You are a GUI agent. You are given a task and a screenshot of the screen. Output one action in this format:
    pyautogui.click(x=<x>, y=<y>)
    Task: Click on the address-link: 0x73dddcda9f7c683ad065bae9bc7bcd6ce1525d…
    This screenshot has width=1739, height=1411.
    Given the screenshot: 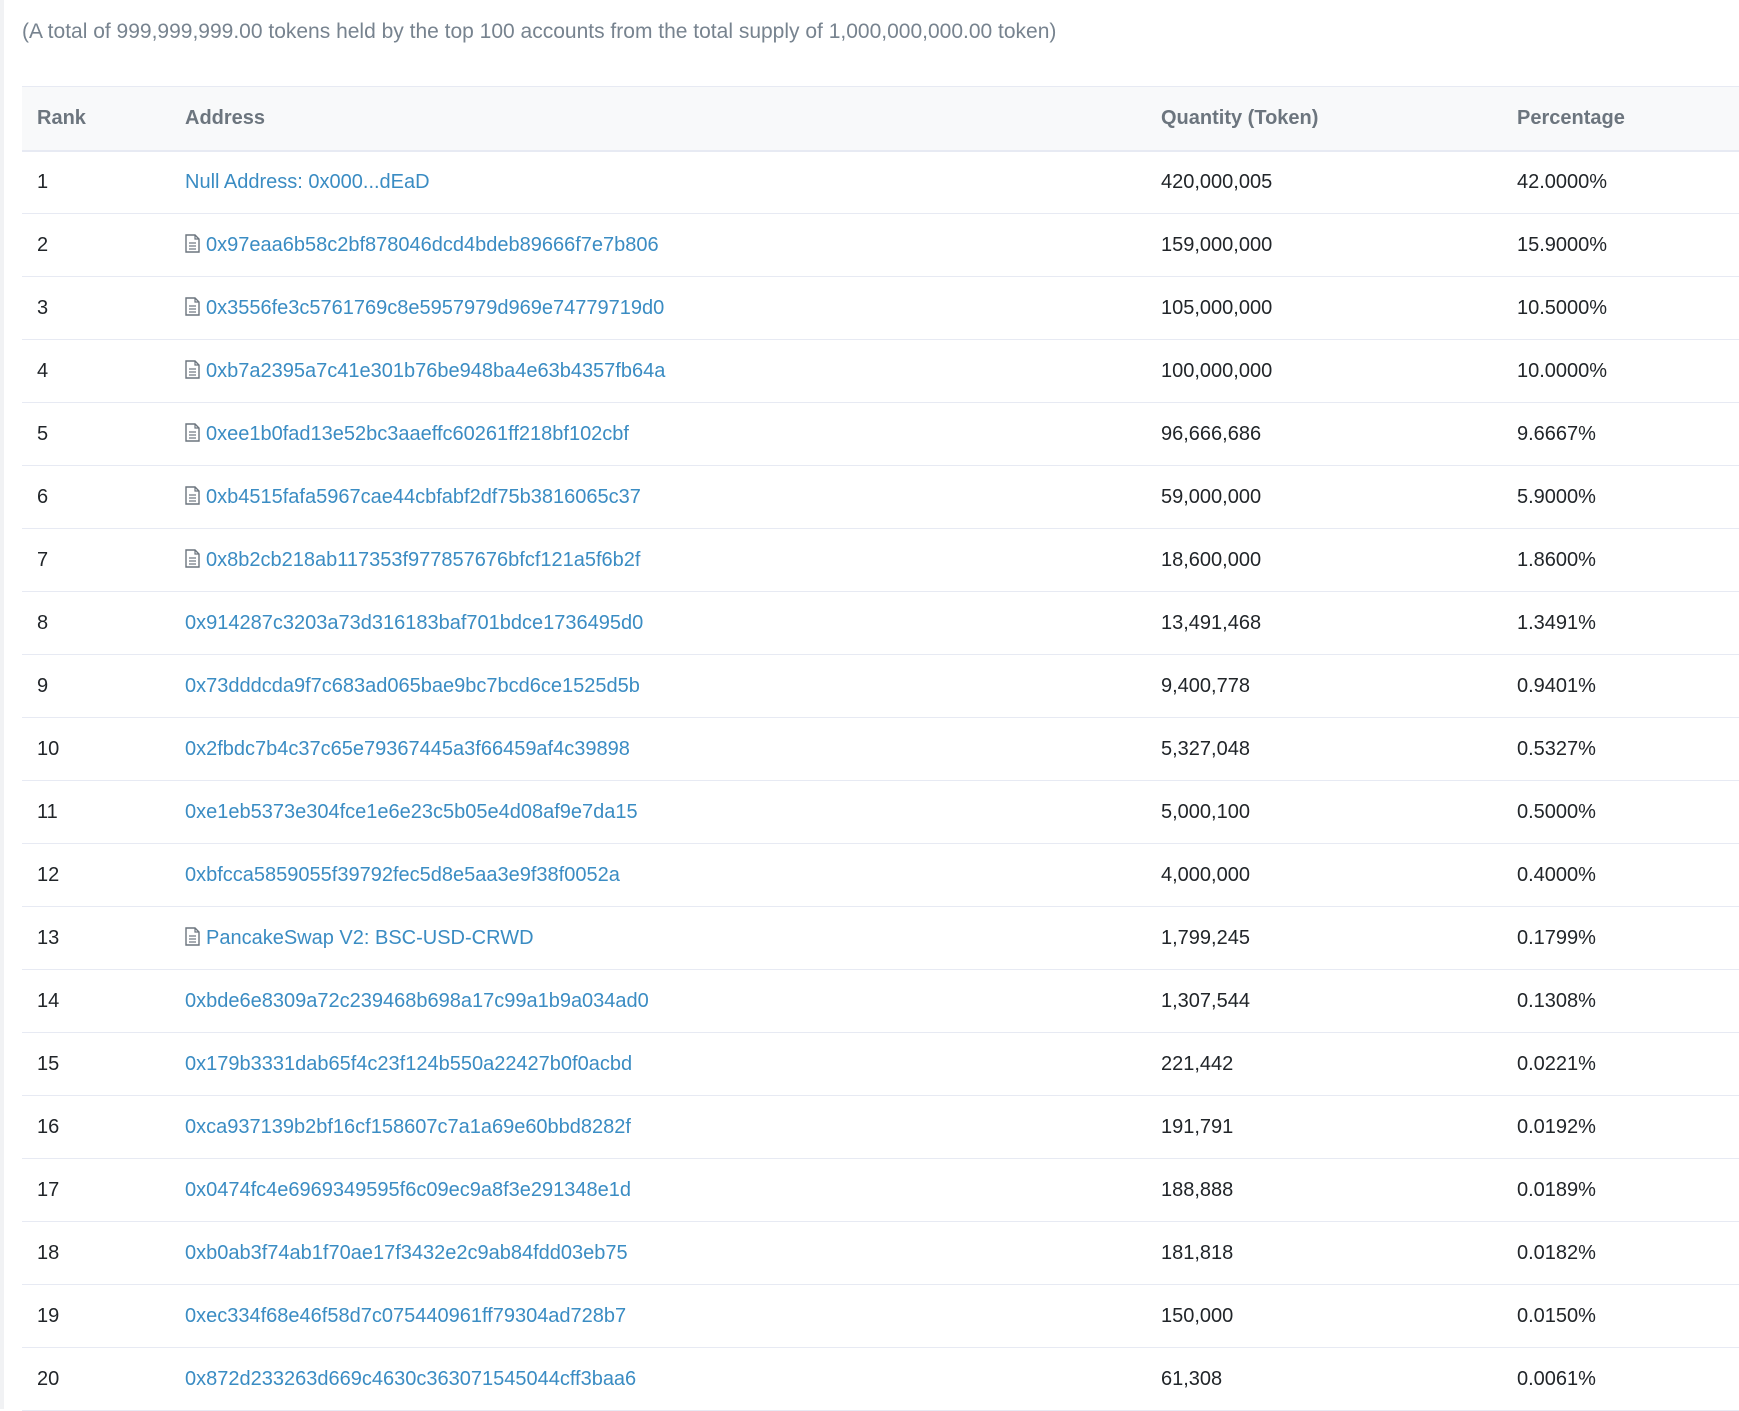 What is the action you would take?
    pyautogui.click(x=412, y=686)
    